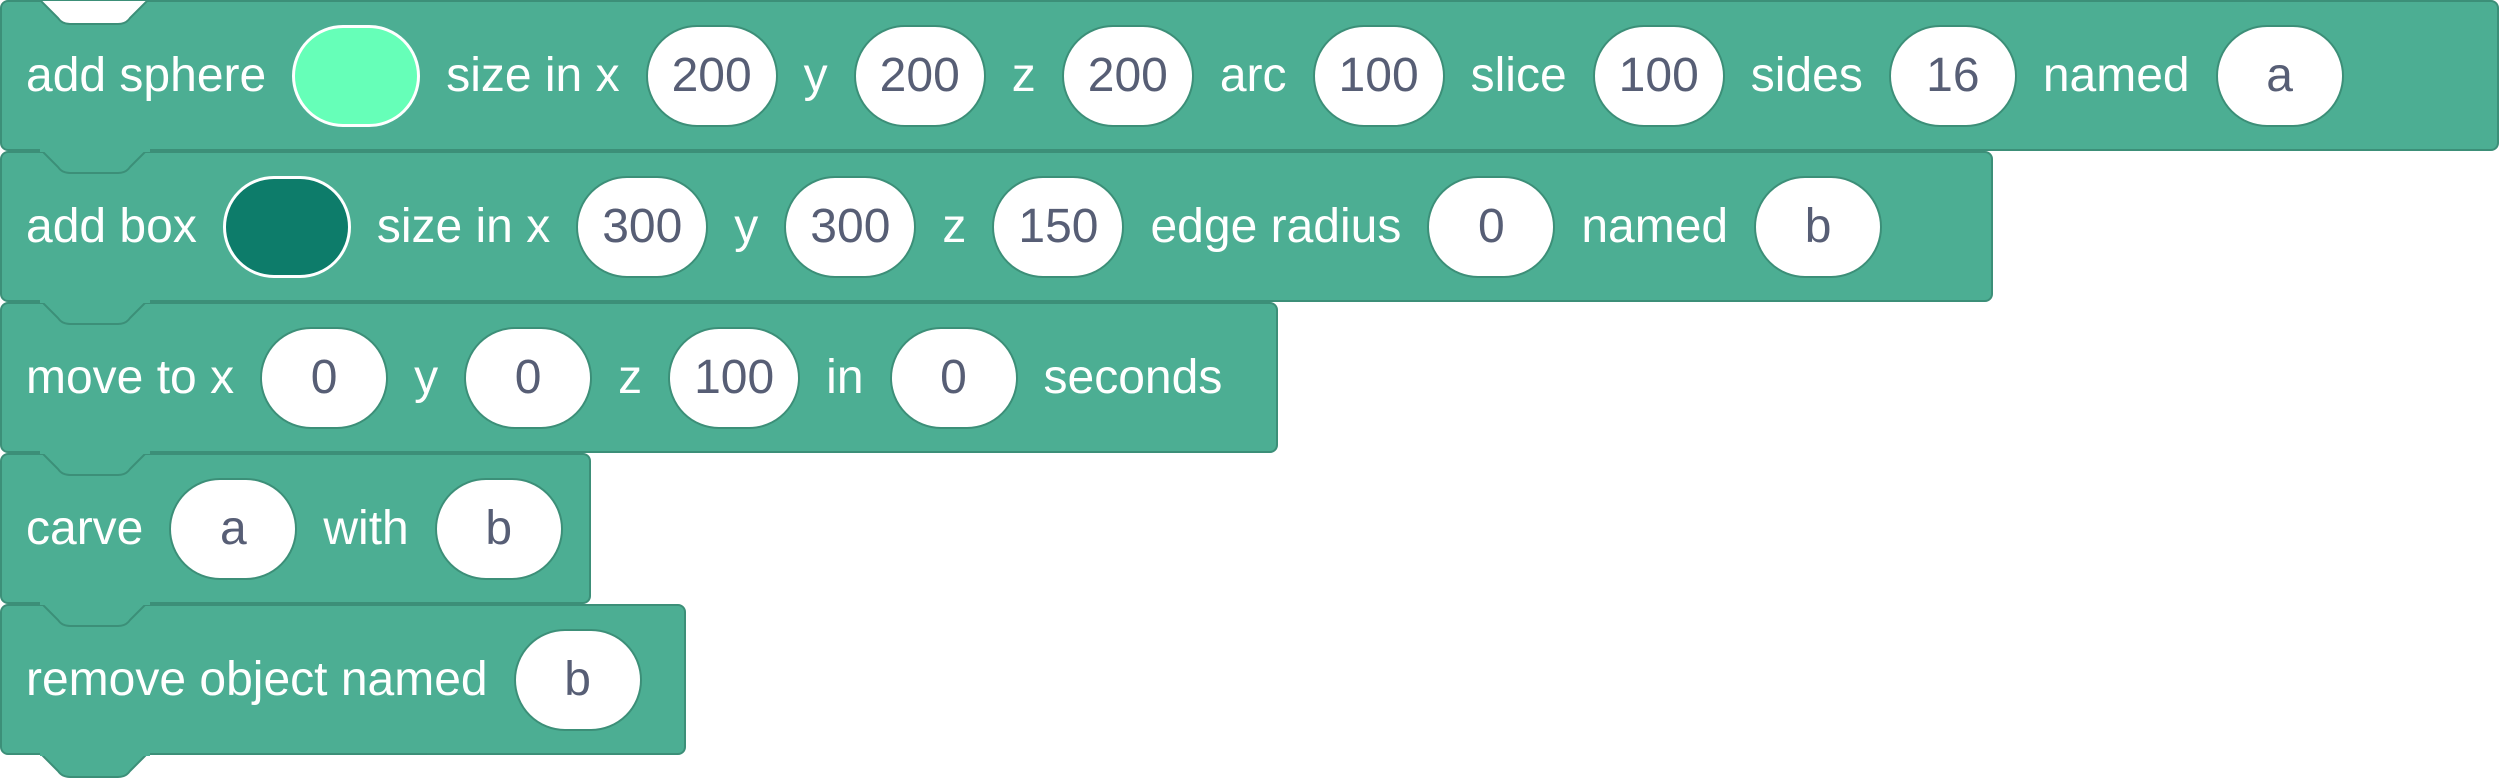  Describe the element at coordinates (1276, 226) in the screenshot. I see `label-edge-radius: edge radius` at that location.